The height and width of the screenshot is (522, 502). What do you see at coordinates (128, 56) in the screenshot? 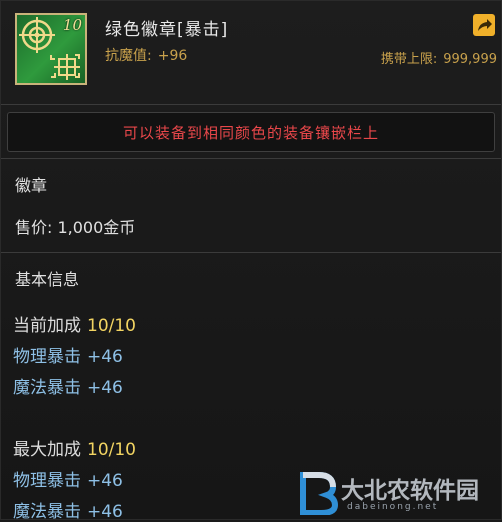
I see `magic-resist-label: 抗魔值:` at bounding box center [128, 56].